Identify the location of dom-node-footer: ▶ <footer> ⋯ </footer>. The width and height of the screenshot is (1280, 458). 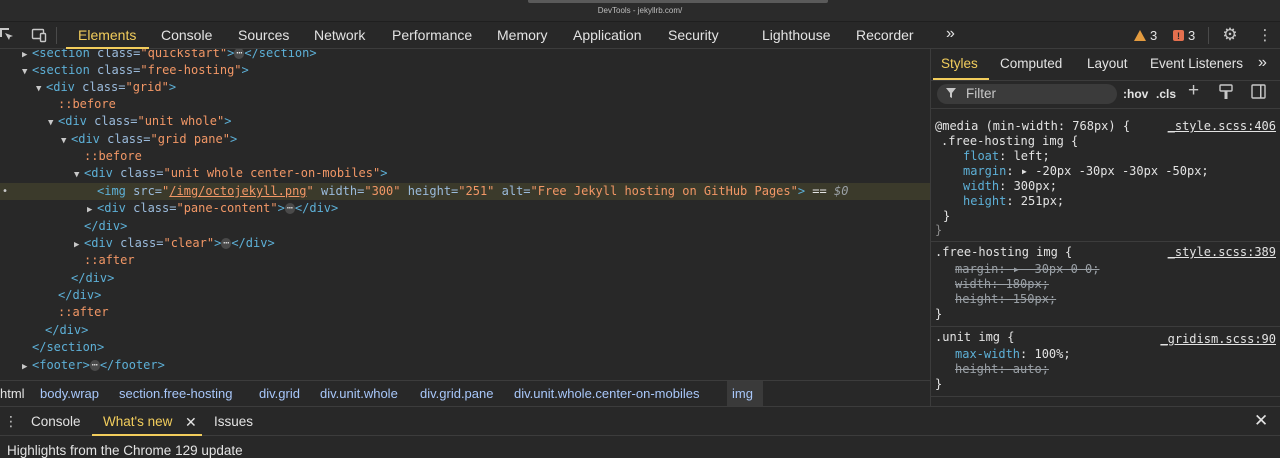
(465, 365).